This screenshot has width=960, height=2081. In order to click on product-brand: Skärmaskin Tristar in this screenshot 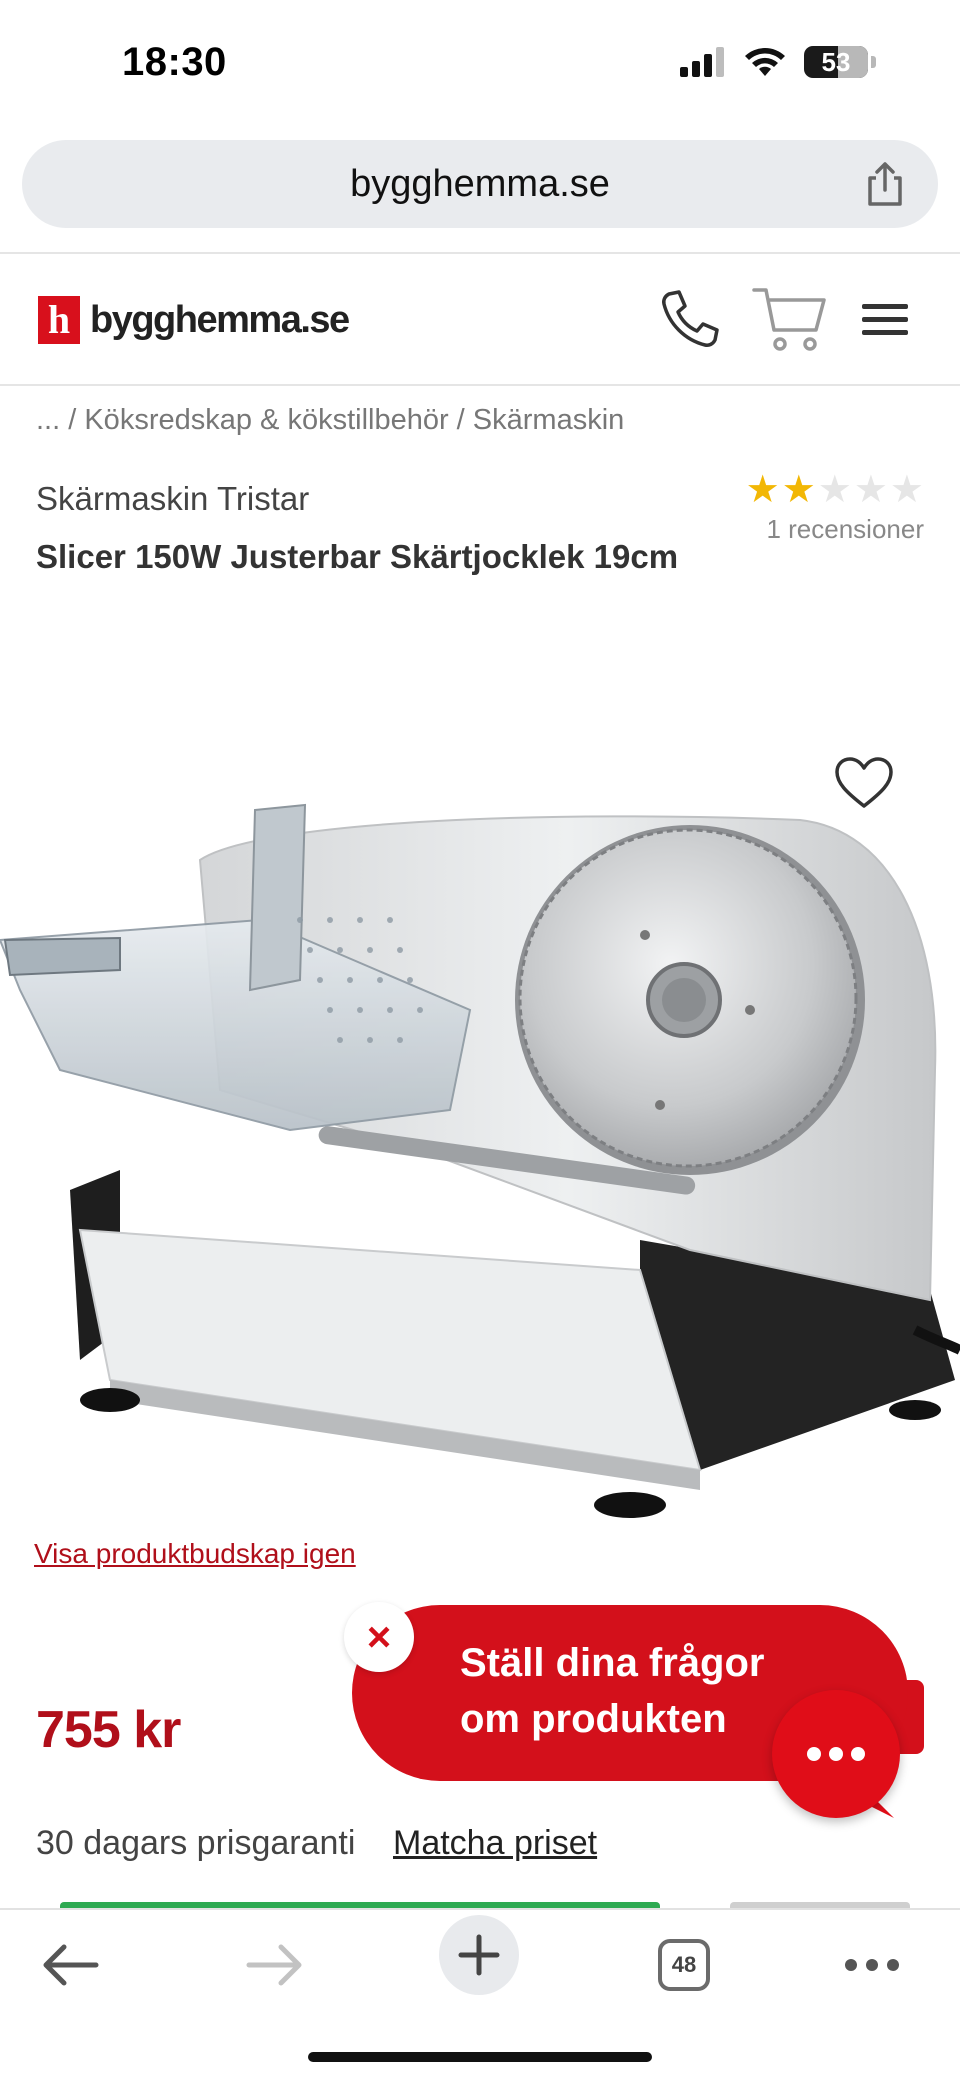, I will do `click(172, 499)`.